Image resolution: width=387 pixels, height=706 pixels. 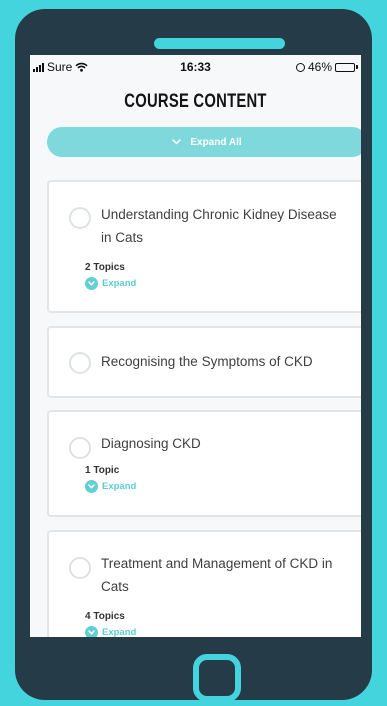 I want to click on module-card: Diagnosing CKD 1 Topic Expand, so click(x=204, y=463).